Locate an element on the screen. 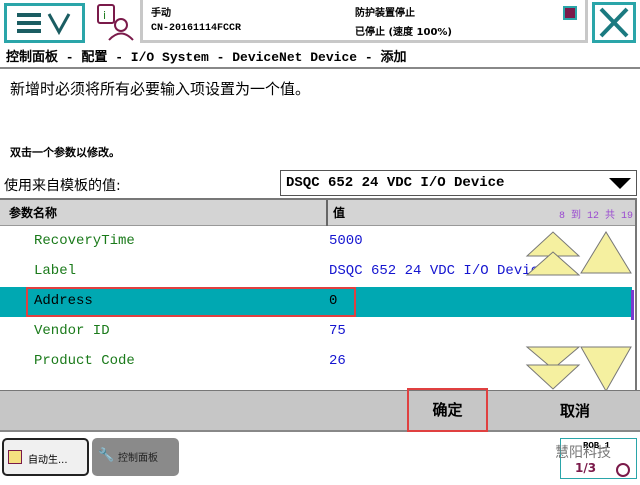 Image resolution: width=640 pixels, height=485 pixels. template-label: 使用来自模板的值: is located at coordinates (62, 186).